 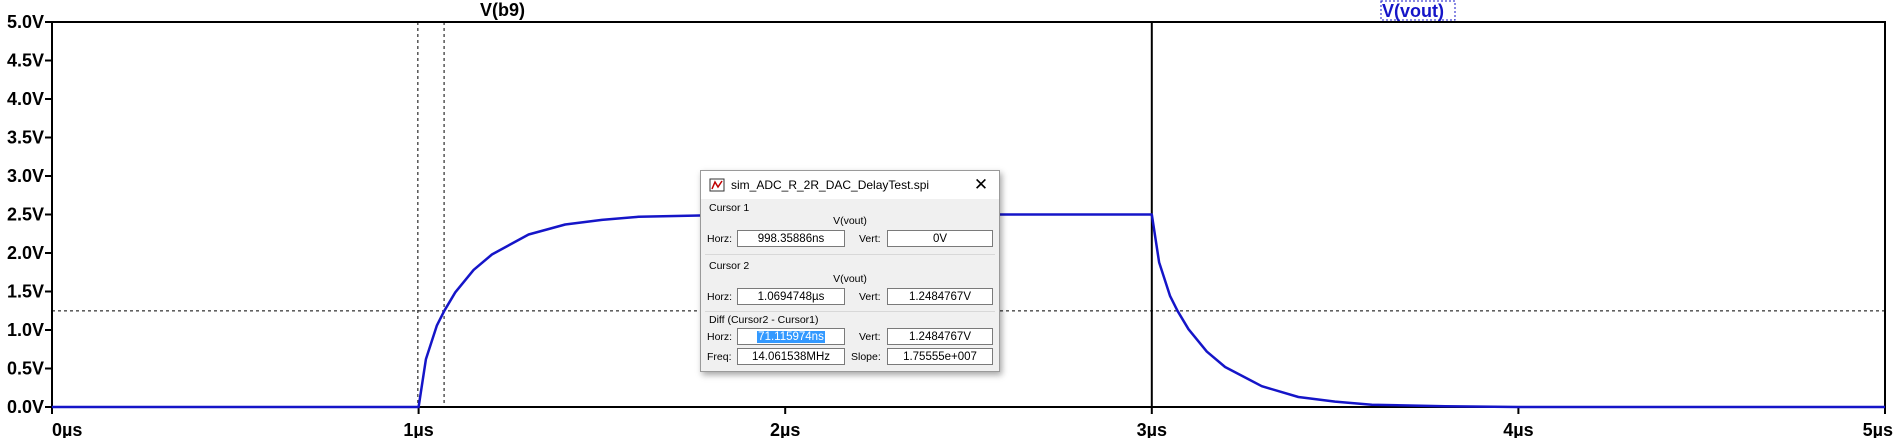 What do you see at coordinates (502, 10) in the screenshot?
I see `trace-label-vb9: V(b9)` at bounding box center [502, 10].